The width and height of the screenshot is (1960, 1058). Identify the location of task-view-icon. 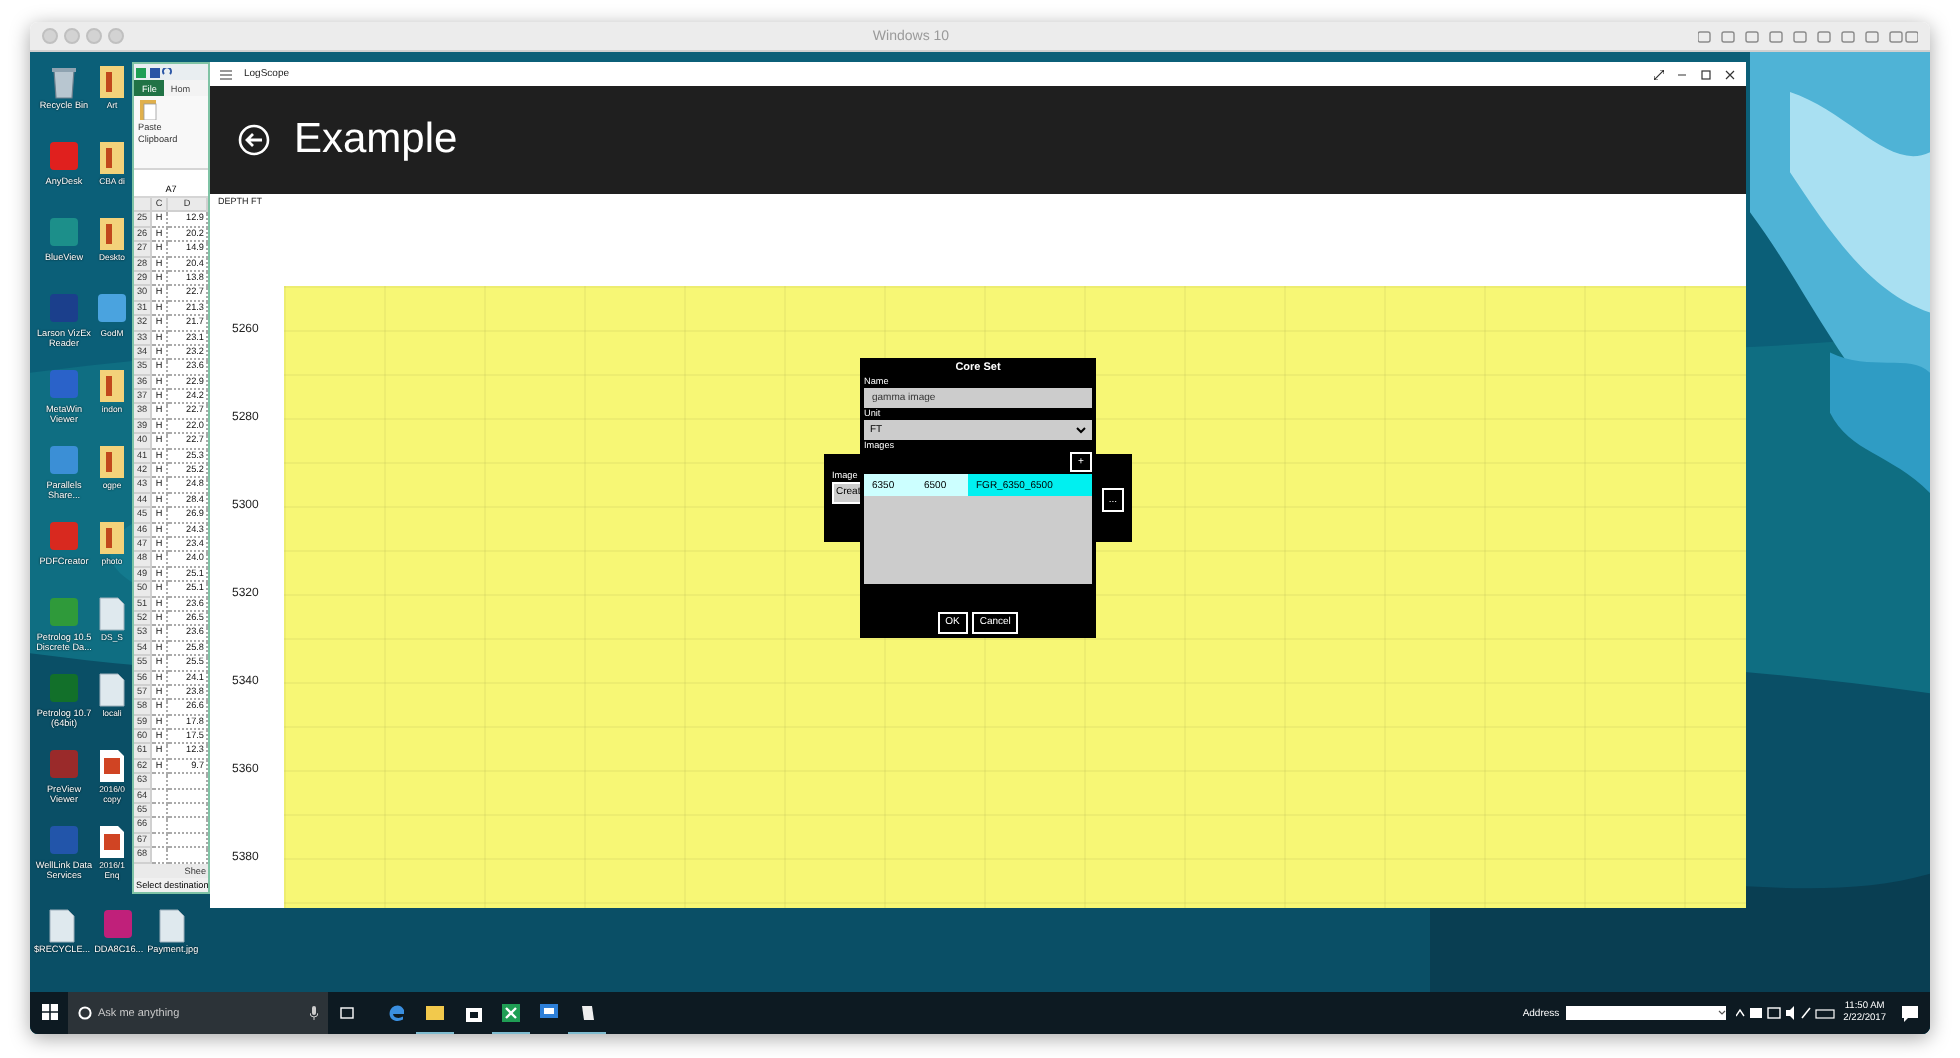
(347, 1012).